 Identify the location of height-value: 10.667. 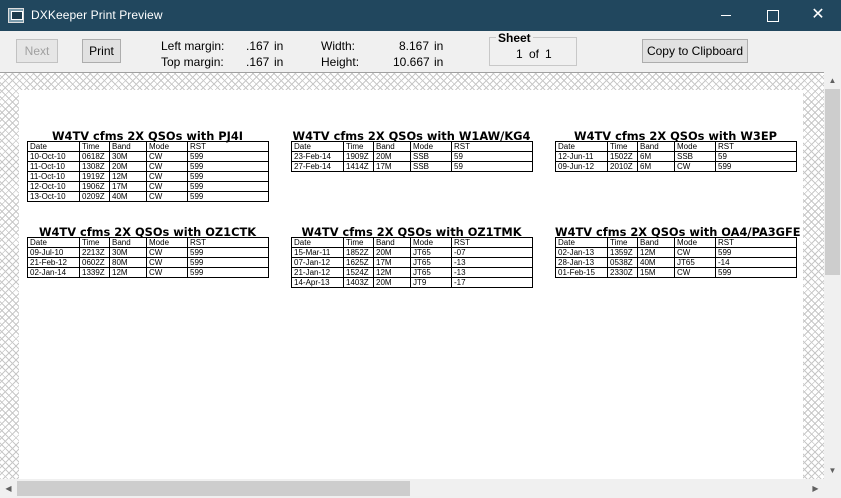
(411, 62).